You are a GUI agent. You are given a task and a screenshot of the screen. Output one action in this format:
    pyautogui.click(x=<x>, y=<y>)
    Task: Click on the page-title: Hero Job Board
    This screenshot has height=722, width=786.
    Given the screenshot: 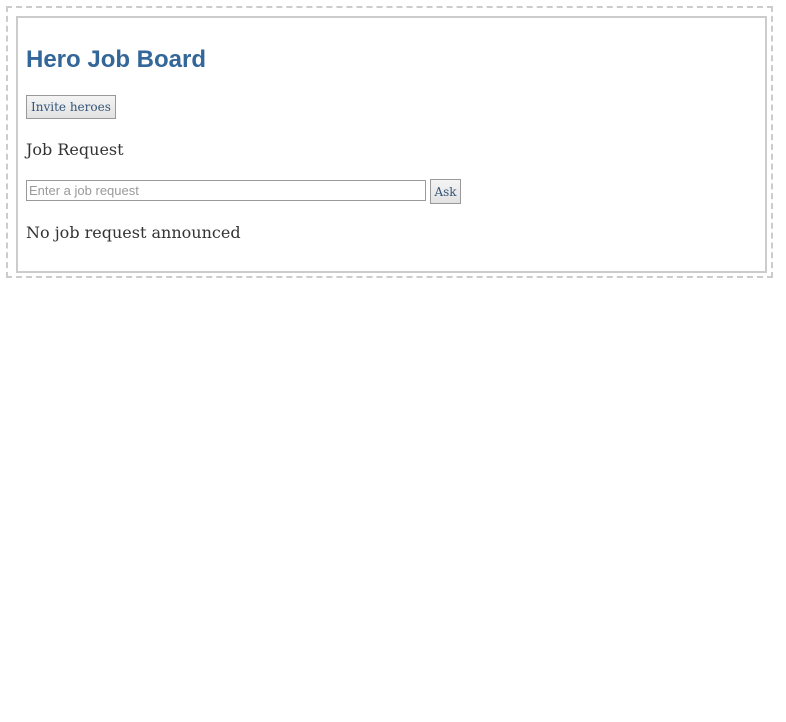 What is the action you would take?
    pyautogui.click(x=116, y=59)
    